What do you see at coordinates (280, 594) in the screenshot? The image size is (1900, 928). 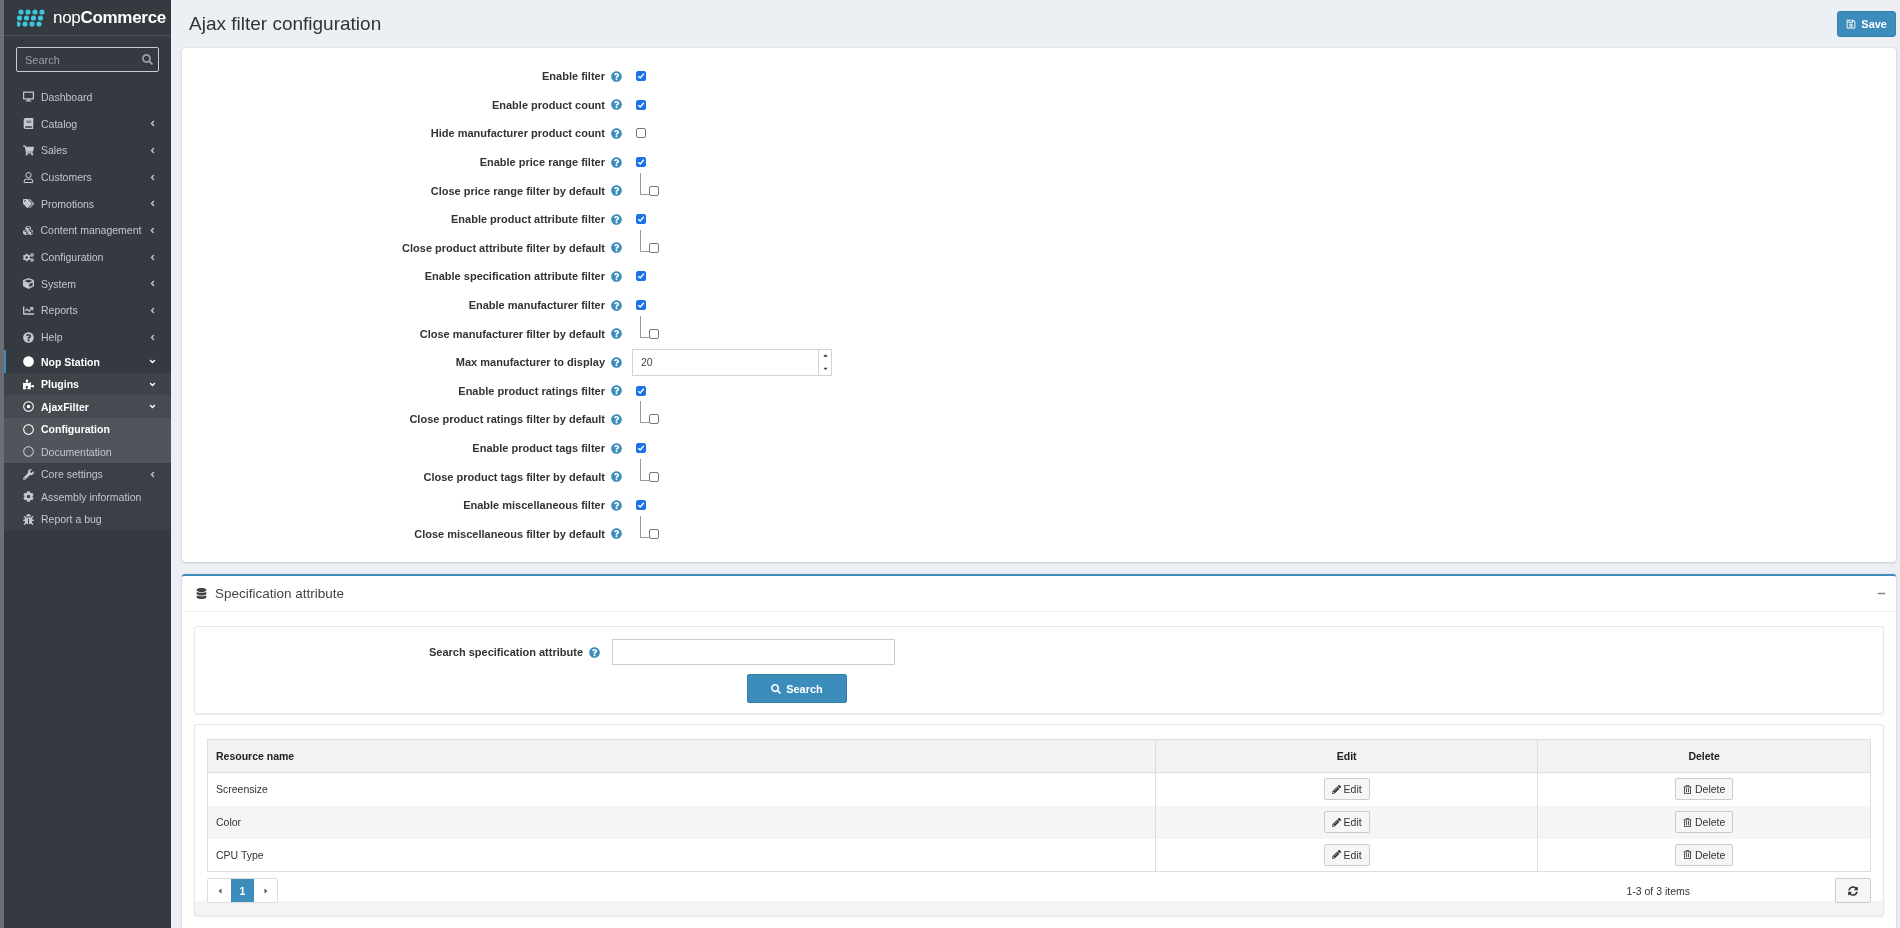 I see `panel-title: Specification attribute` at bounding box center [280, 594].